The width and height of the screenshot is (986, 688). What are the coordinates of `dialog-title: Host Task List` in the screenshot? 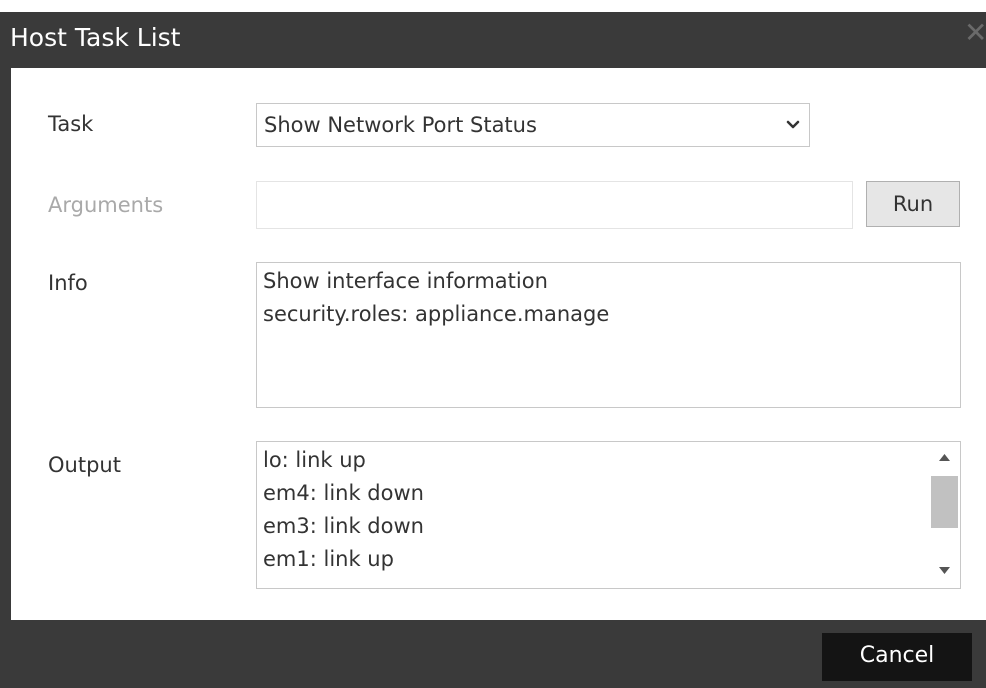 It's located at (95, 37).